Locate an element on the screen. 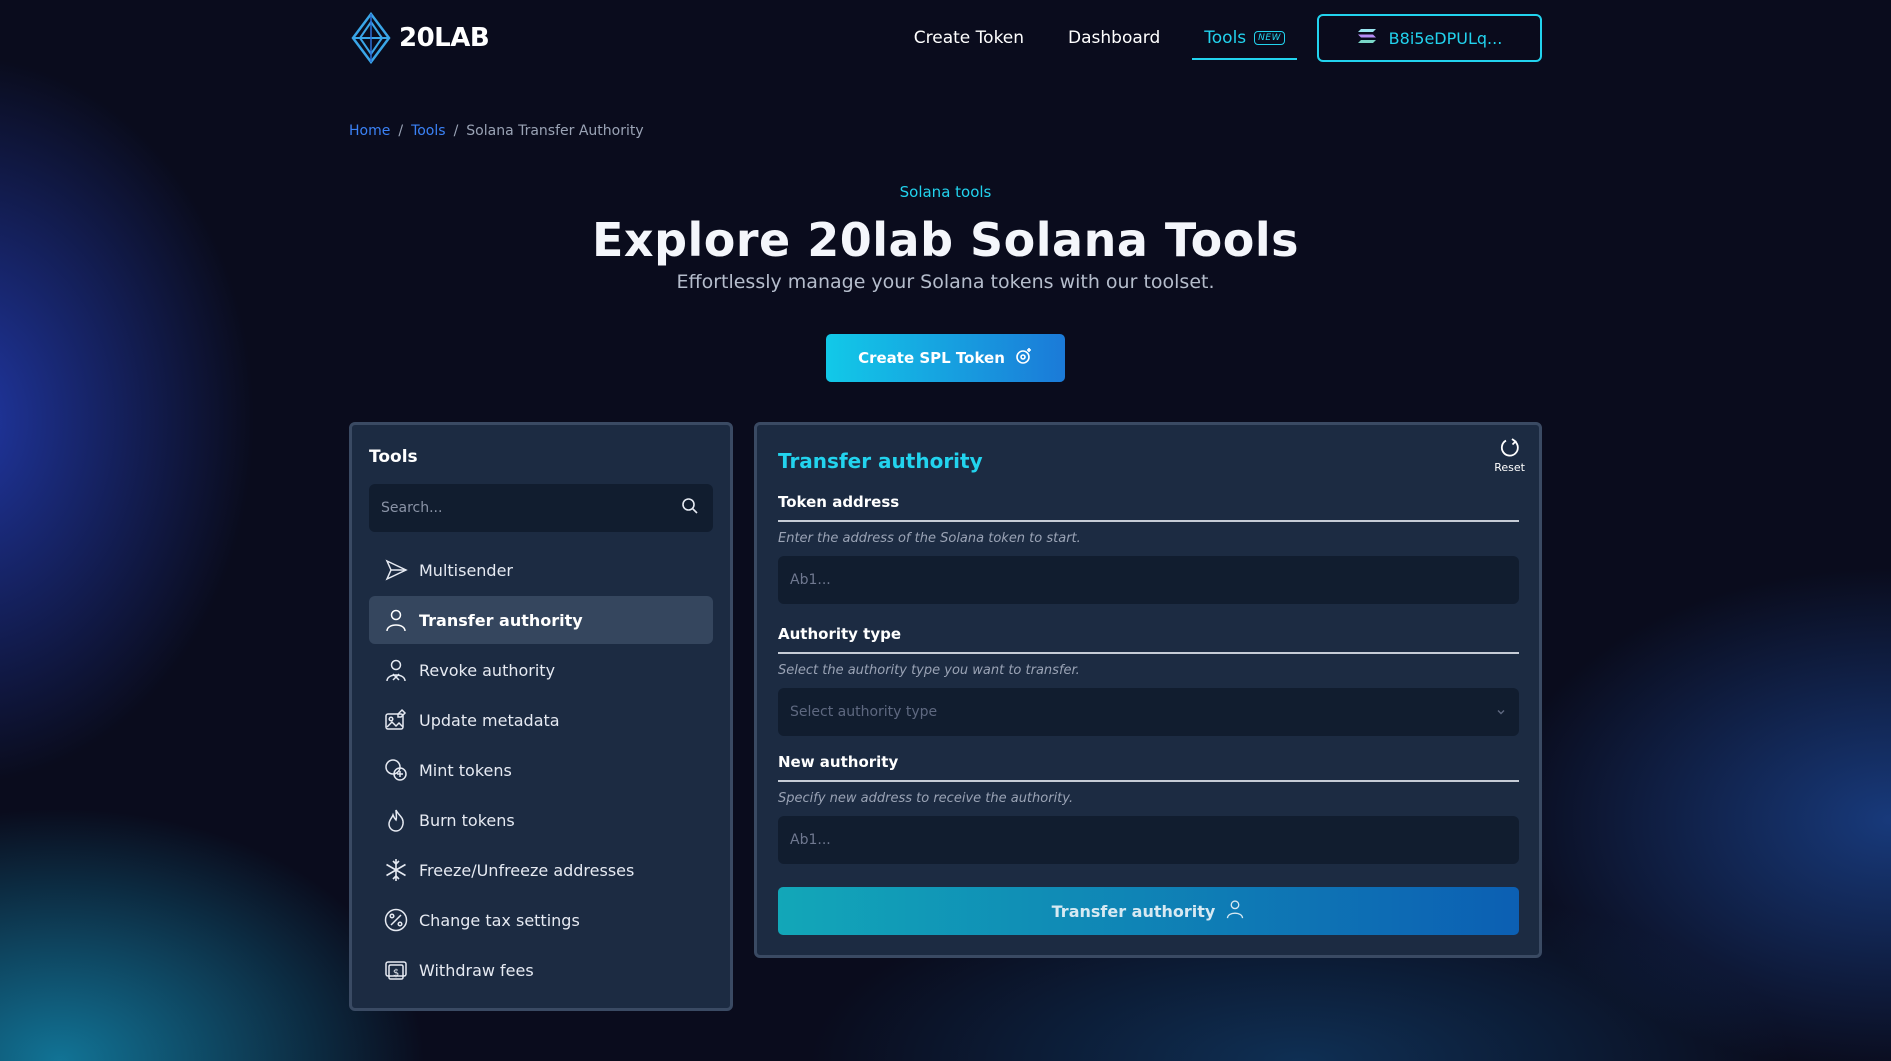 Image resolution: width=1891 pixels, height=1061 pixels. sidebar-item-label: Change tax settings is located at coordinates (499, 920).